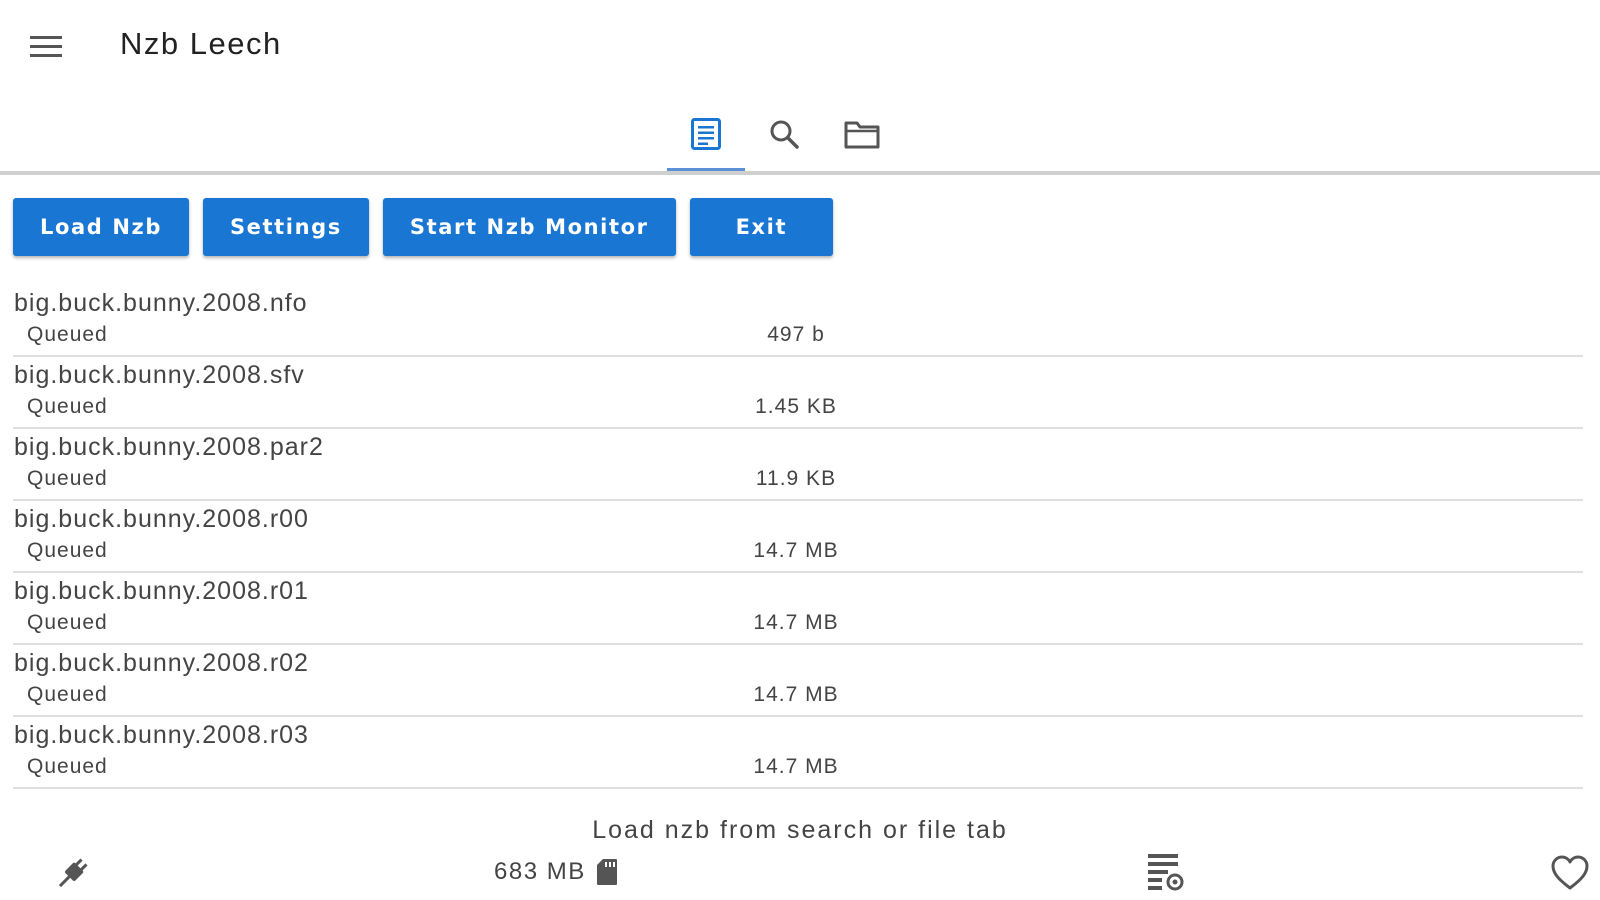 This screenshot has width=1600, height=900. I want to click on favorite-button, so click(1571, 874).